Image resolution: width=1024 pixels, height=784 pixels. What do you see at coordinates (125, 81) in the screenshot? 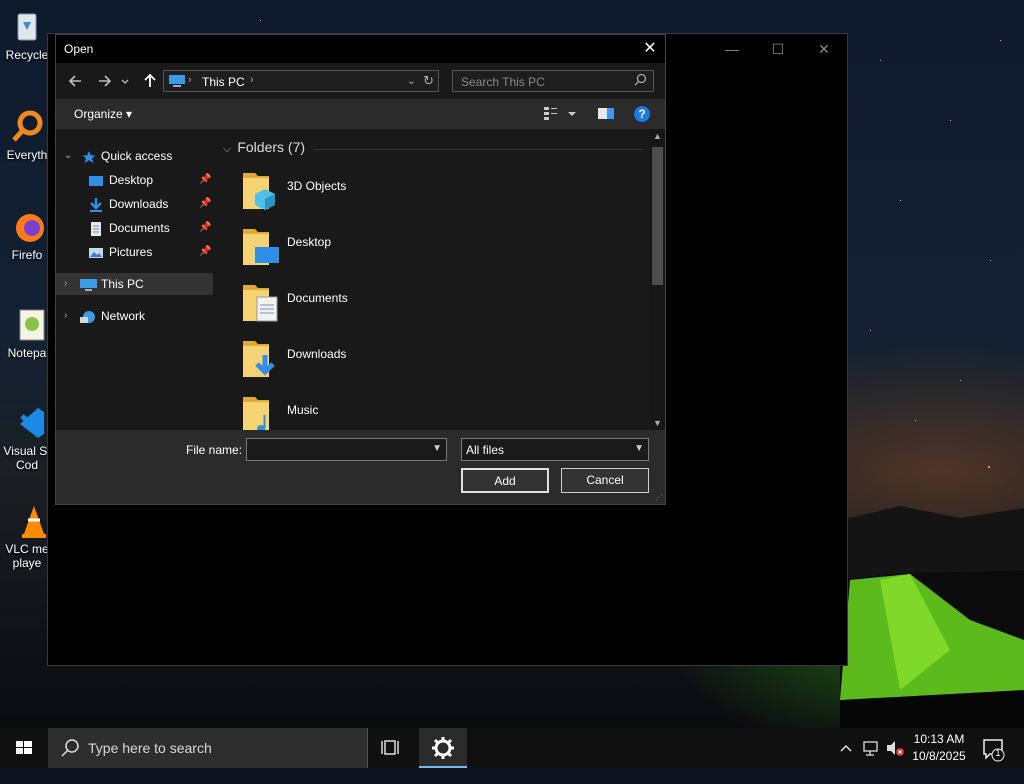
I see `recent-locations-chevron-icon` at bounding box center [125, 81].